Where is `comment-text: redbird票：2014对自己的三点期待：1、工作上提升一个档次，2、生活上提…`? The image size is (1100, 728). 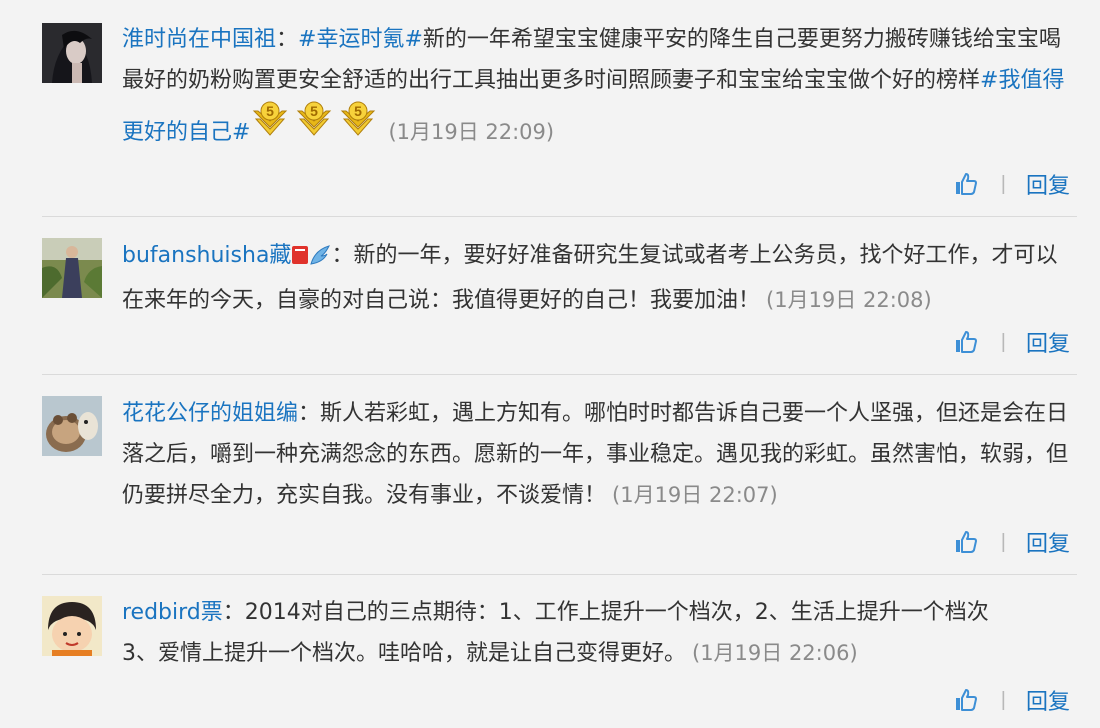
comment-text: redbird票：2014对自己的三点期待：1、工作上提升一个档次，2、生活上提… is located at coordinates (599, 633).